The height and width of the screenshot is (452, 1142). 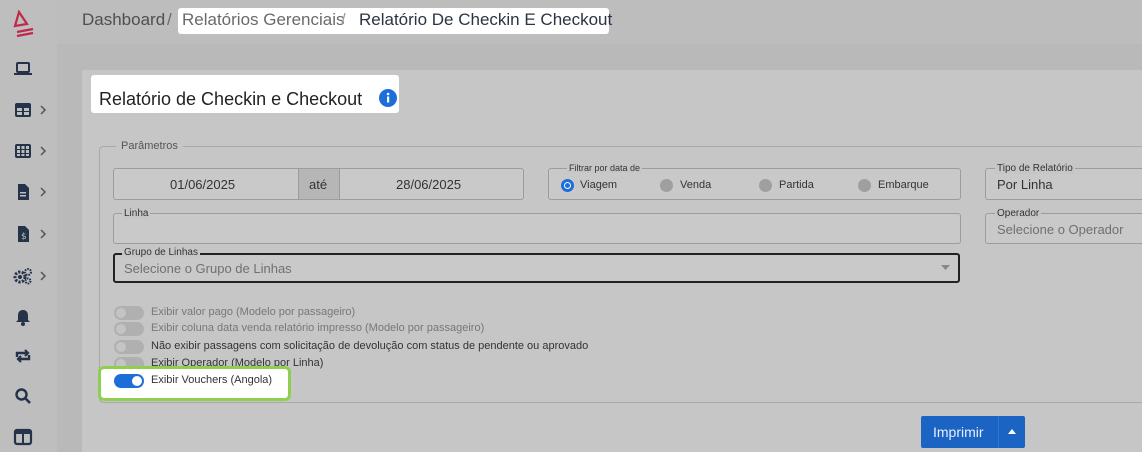 I want to click on radio-venda-label: Venda, so click(x=695, y=185).